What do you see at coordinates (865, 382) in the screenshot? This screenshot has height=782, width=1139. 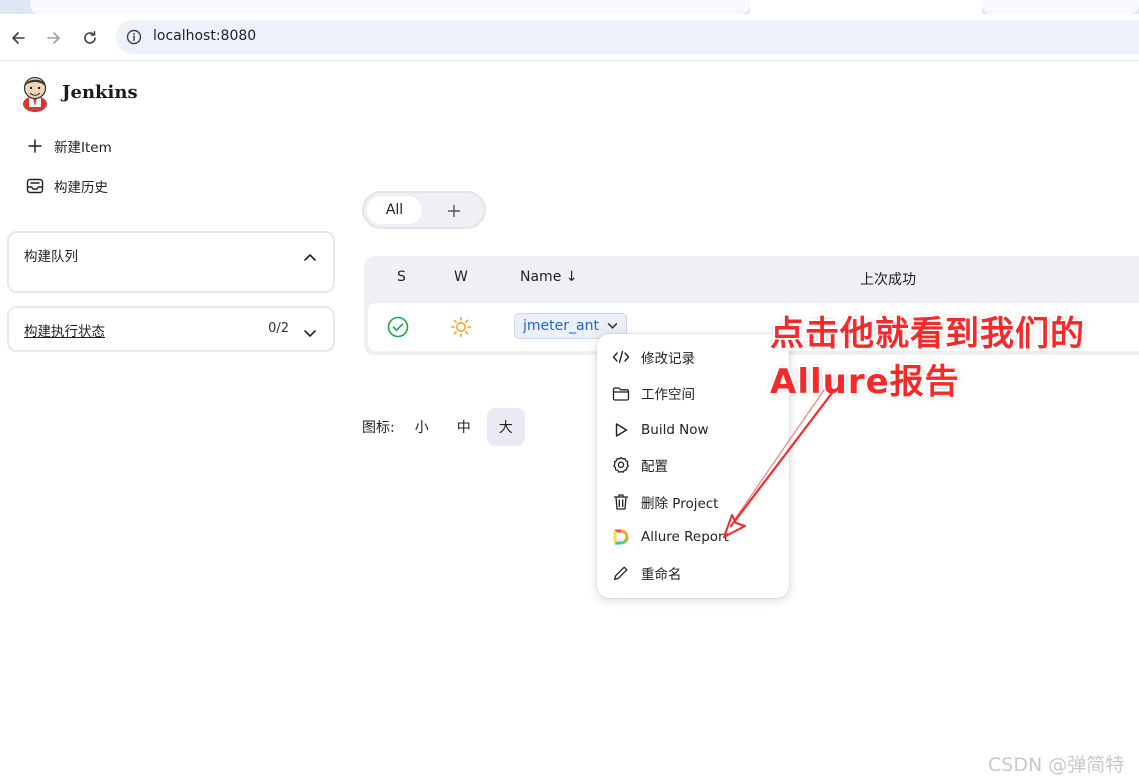 I see `annotation-text-line2: Allure报告` at bounding box center [865, 382].